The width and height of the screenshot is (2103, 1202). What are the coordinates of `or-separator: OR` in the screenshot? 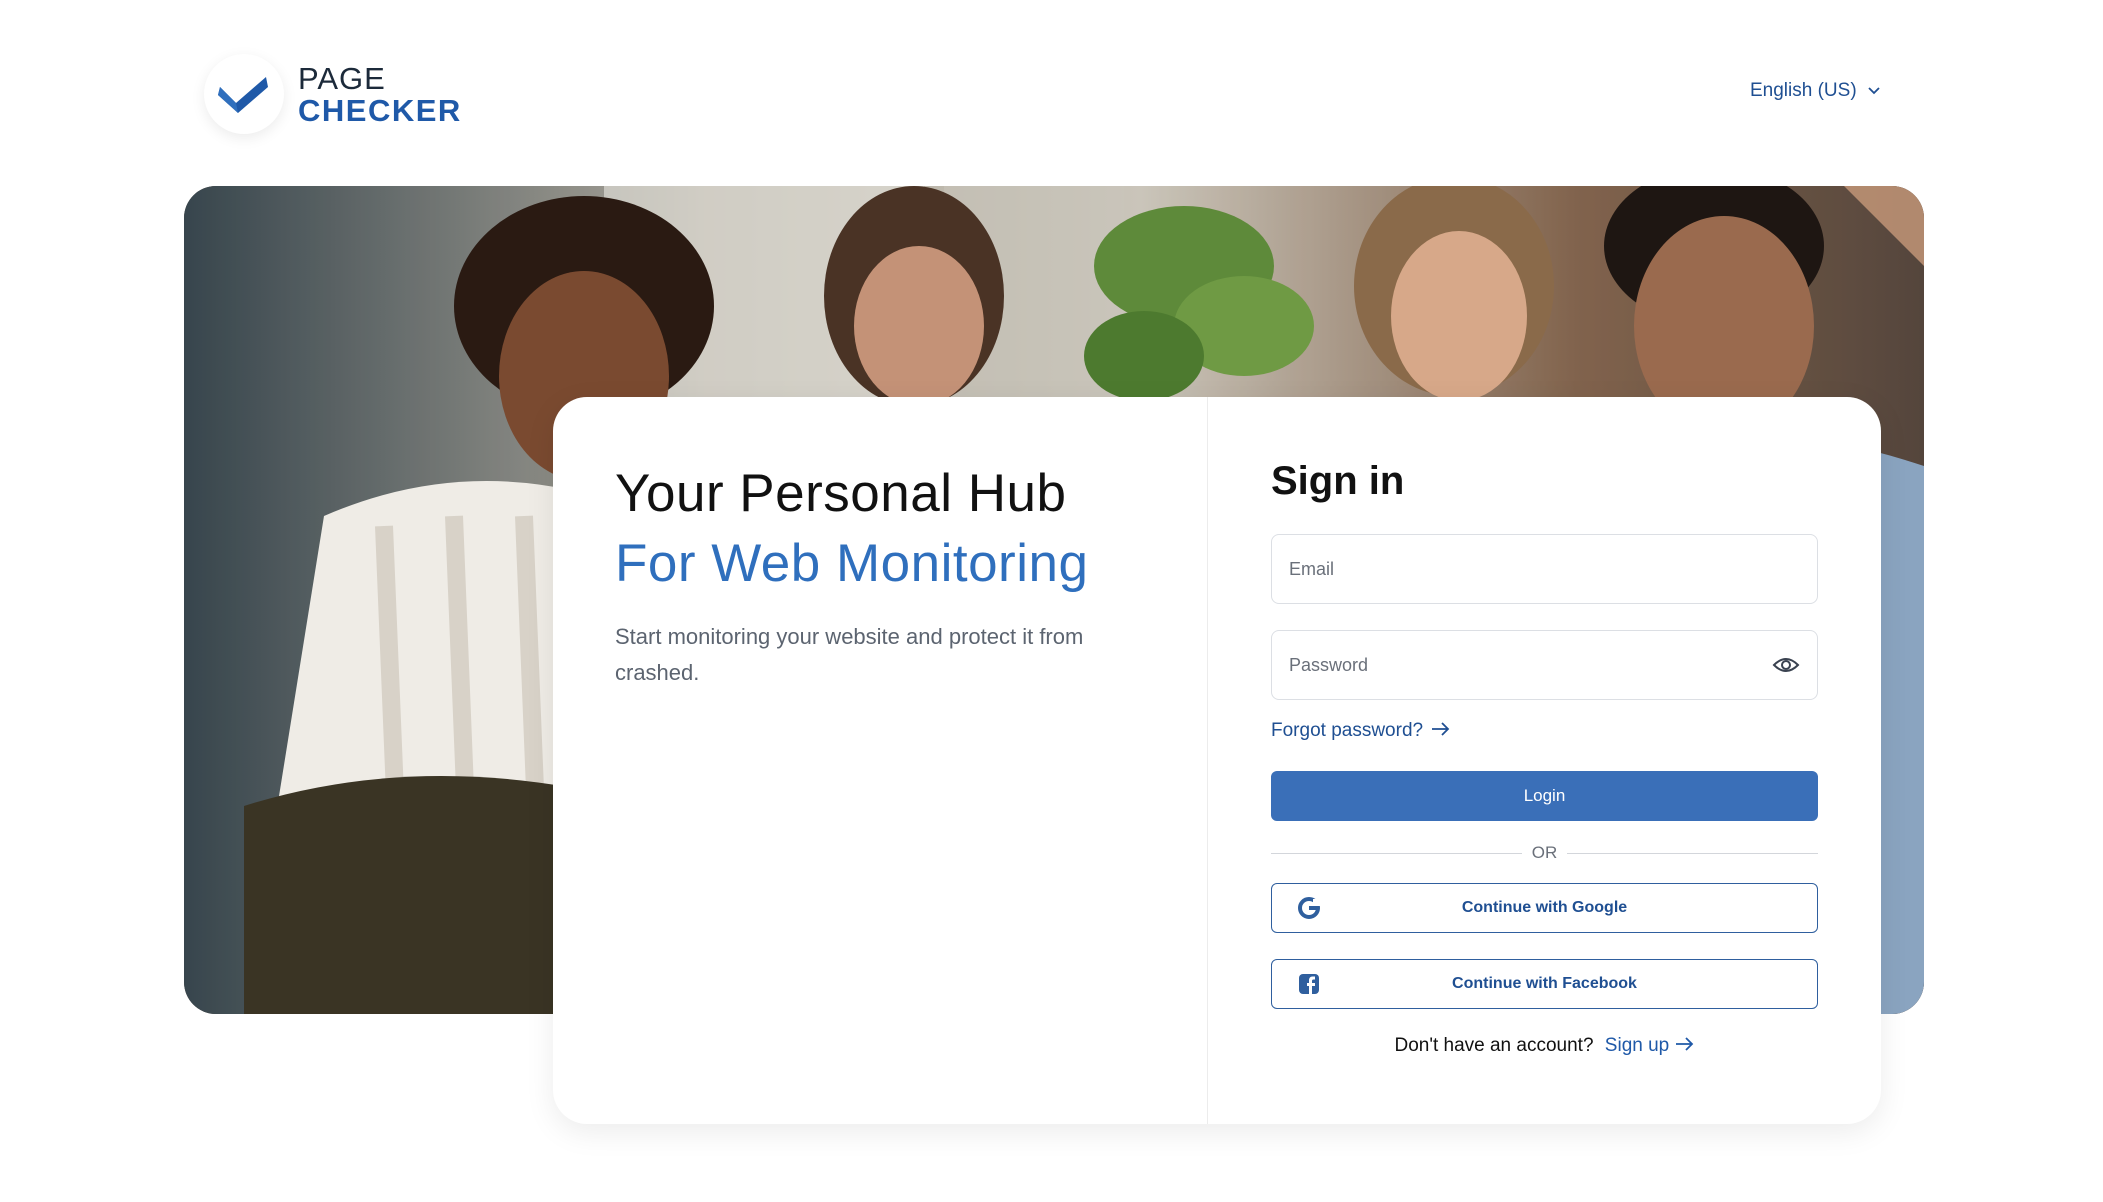 It's located at (1544, 853).